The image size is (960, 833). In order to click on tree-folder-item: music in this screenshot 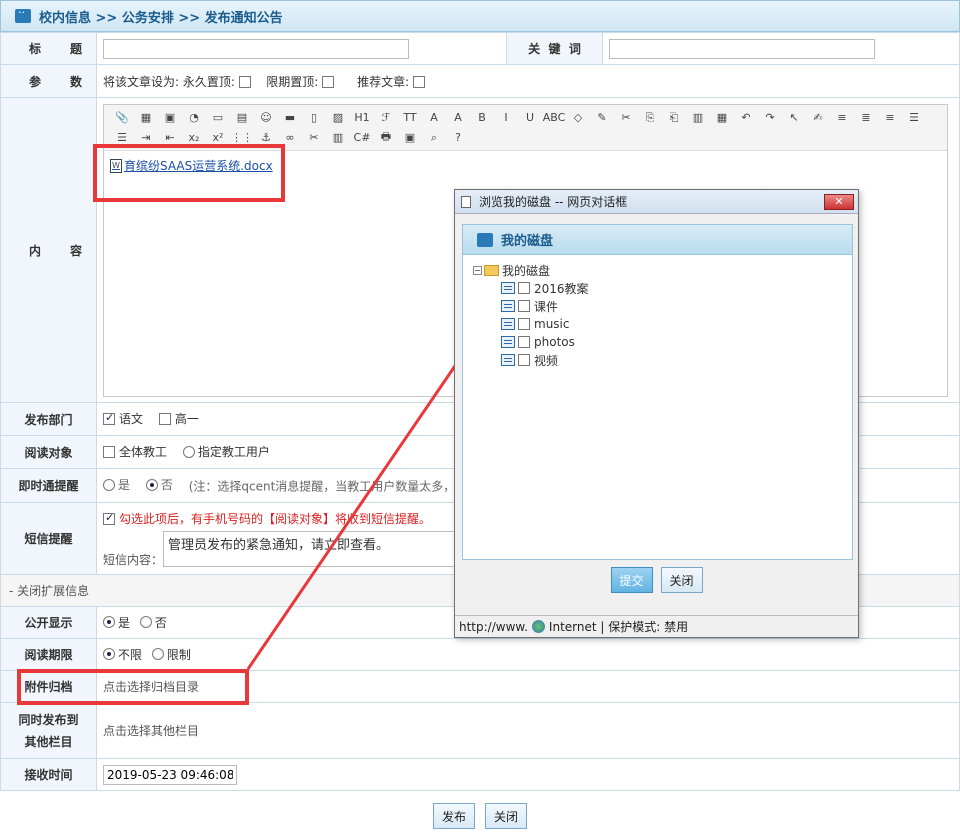, I will do `click(662, 324)`.